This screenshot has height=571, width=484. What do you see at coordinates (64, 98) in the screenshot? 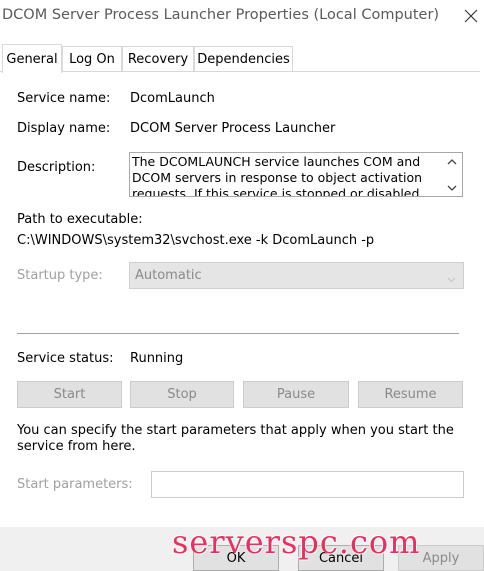
I see `service-name-label: Service name:` at bounding box center [64, 98].